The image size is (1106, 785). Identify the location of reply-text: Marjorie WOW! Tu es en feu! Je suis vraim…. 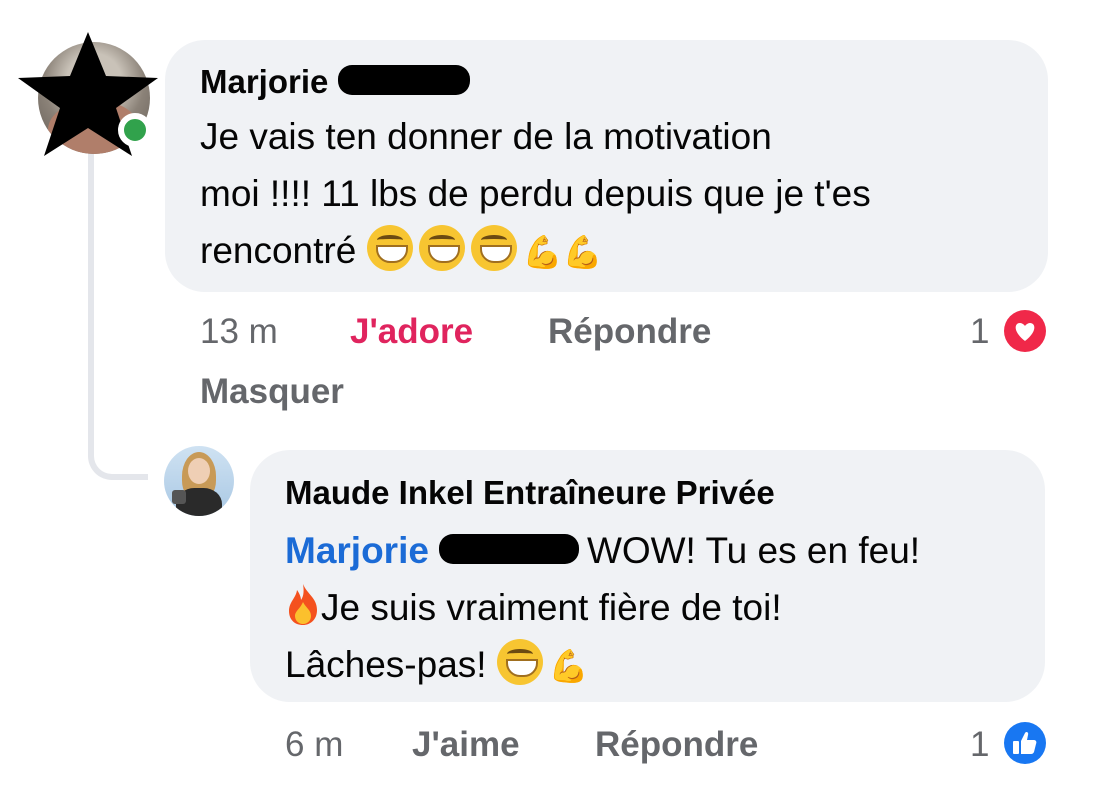
(655, 608).